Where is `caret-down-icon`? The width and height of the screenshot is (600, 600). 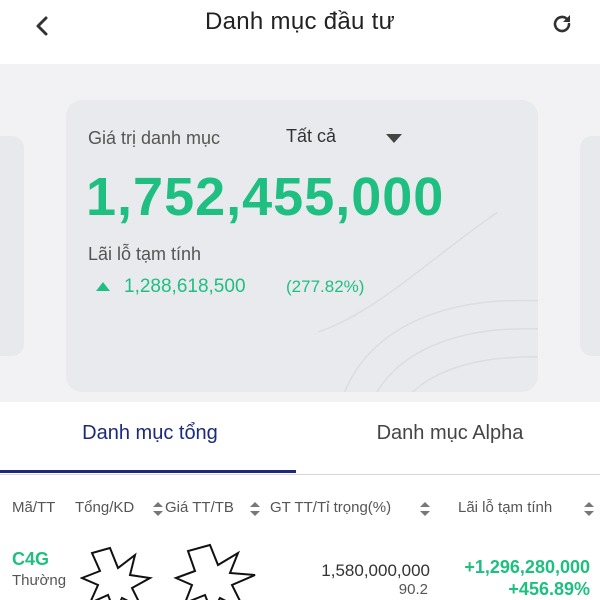
caret-down-icon is located at coordinates (394, 138).